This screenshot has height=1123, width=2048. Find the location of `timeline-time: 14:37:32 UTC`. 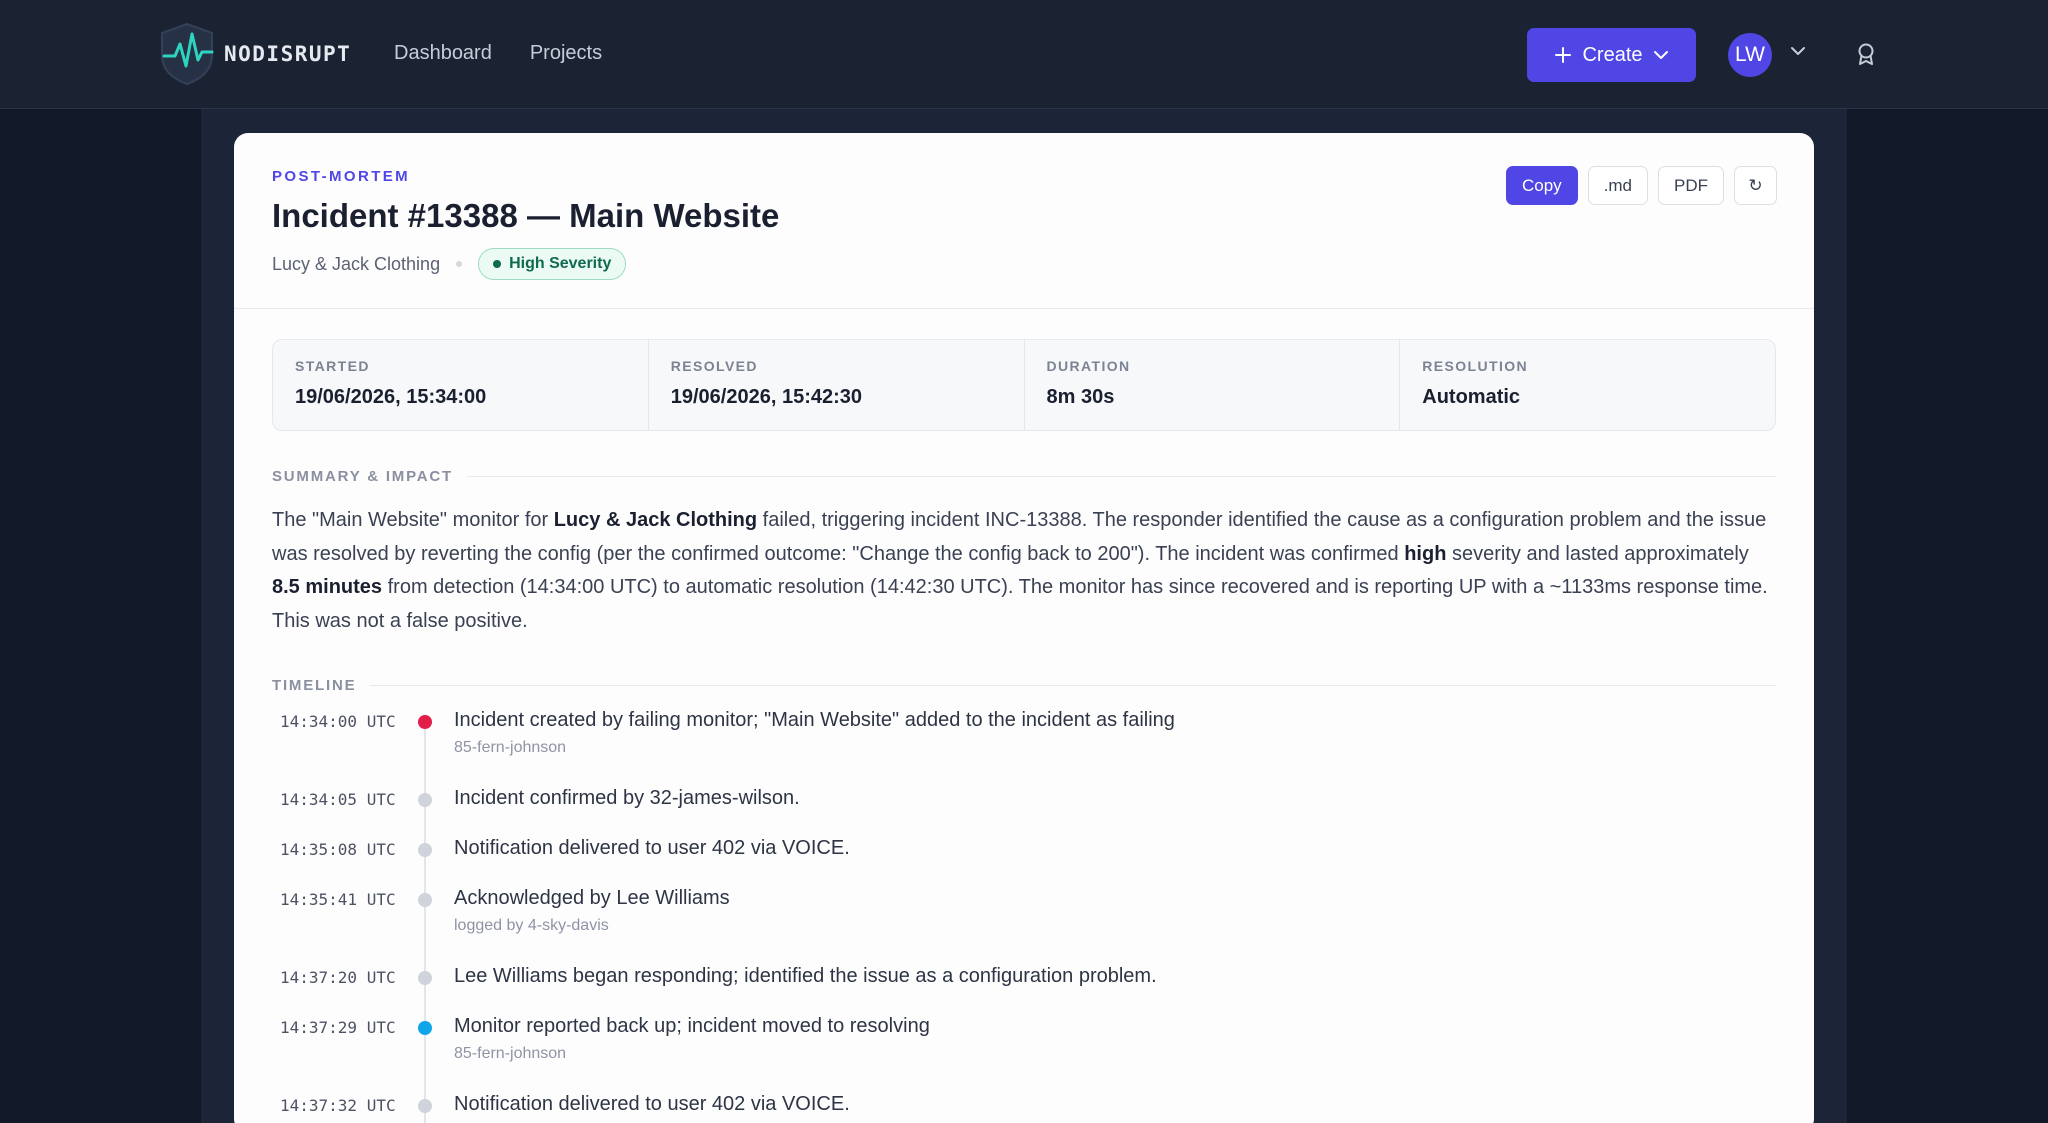

timeline-time: 14:37:32 UTC is located at coordinates (338, 1105).